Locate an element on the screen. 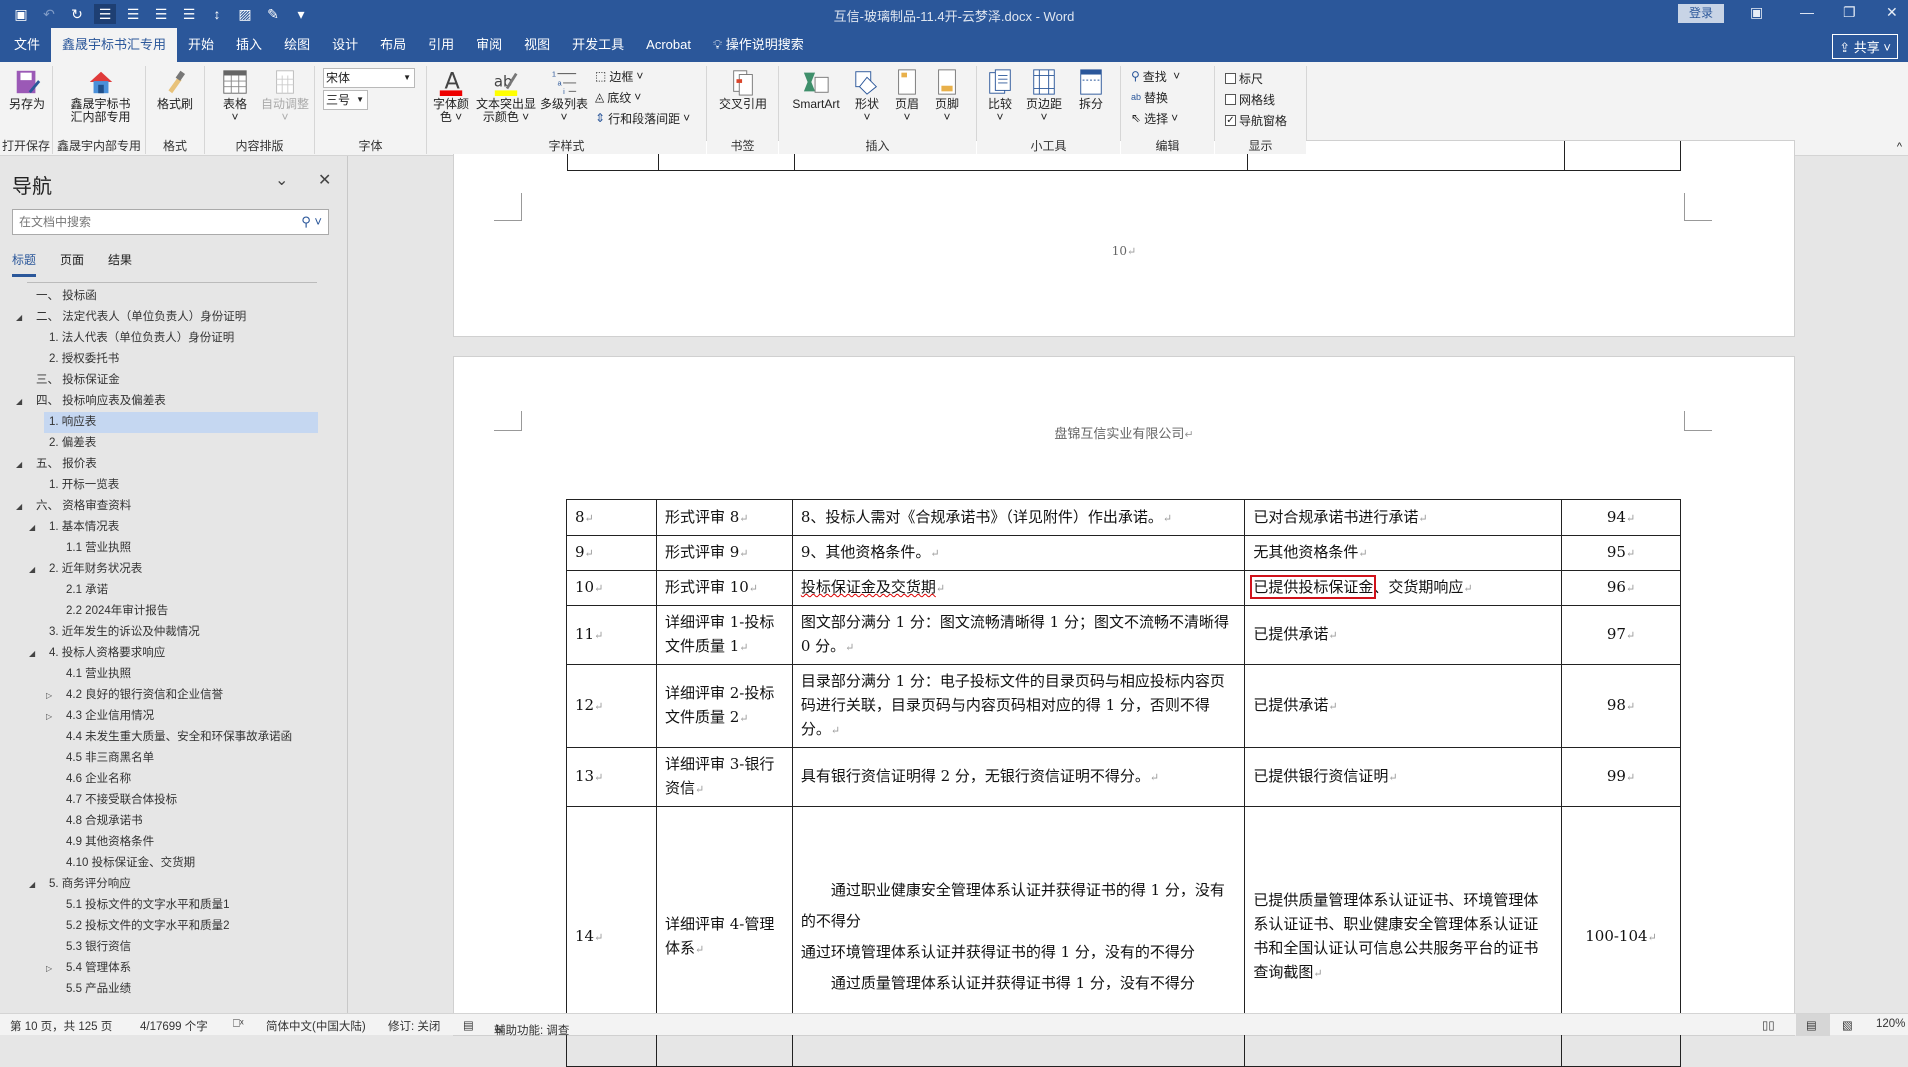  tab-acrobat: Acrobat is located at coordinates (668, 45).